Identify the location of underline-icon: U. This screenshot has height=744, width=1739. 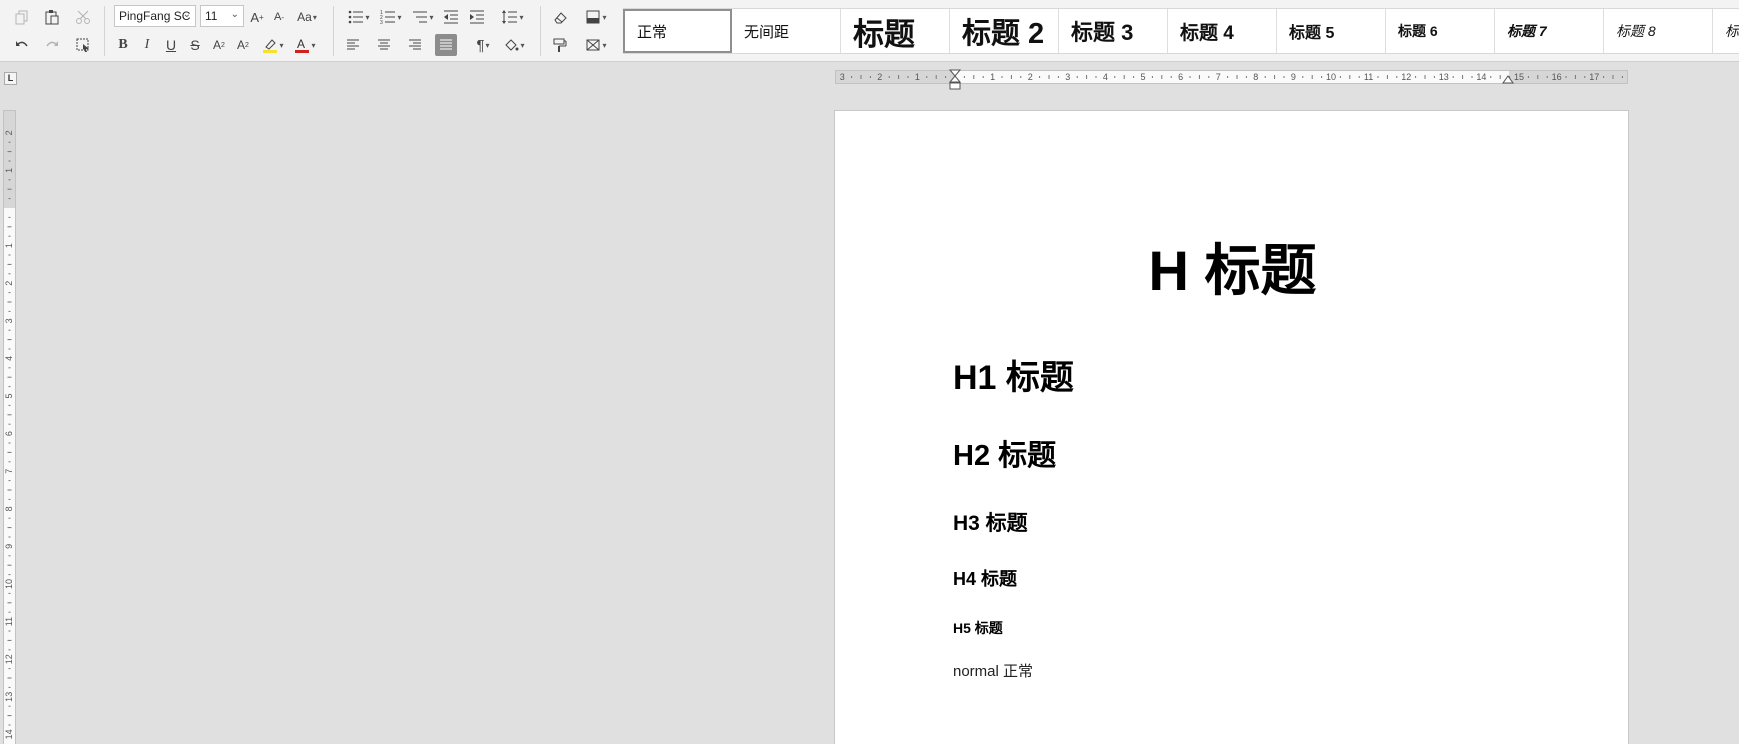
(171, 45).